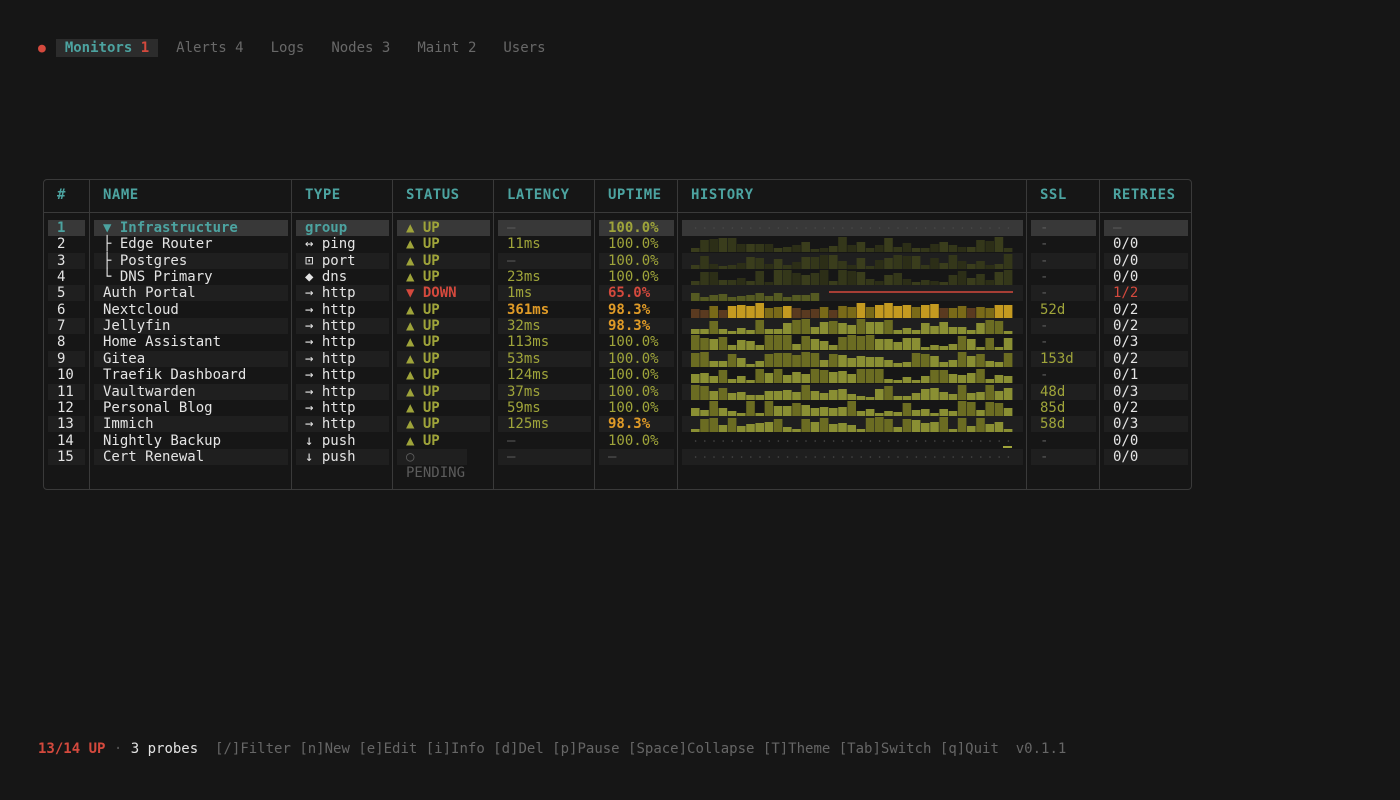 The height and width of the screenshot is (800, 1400). I want to click on cell-type: ◆ dns, so click(342, 277).